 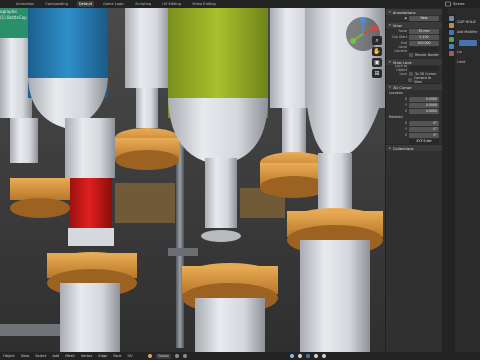 I want to click on rendered-shading-icon, so click(x=324, y=356).